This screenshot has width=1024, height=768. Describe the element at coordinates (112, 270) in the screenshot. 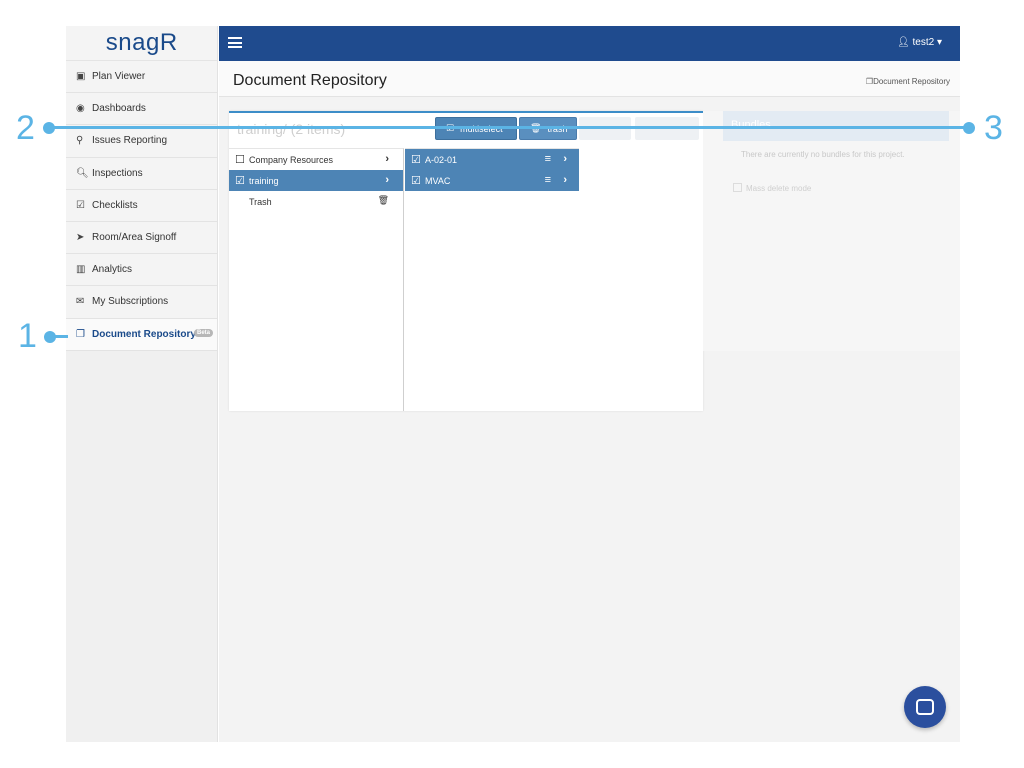

I see `sidebar-item-label: Analytics` at that location.